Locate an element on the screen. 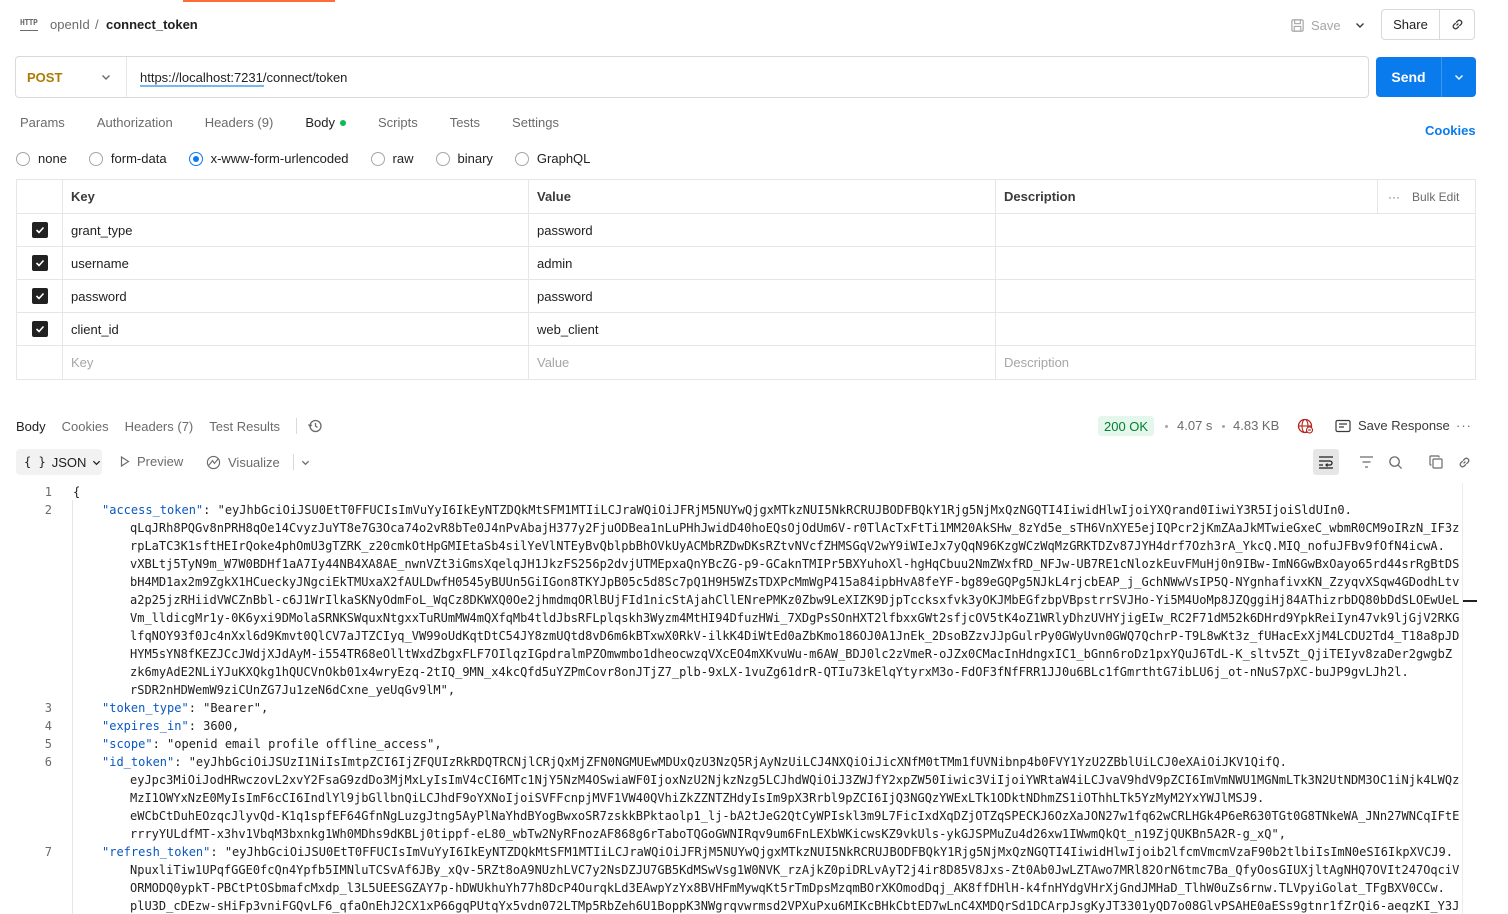  tab-authorization: Authorization is located at coordinates (135, 122).